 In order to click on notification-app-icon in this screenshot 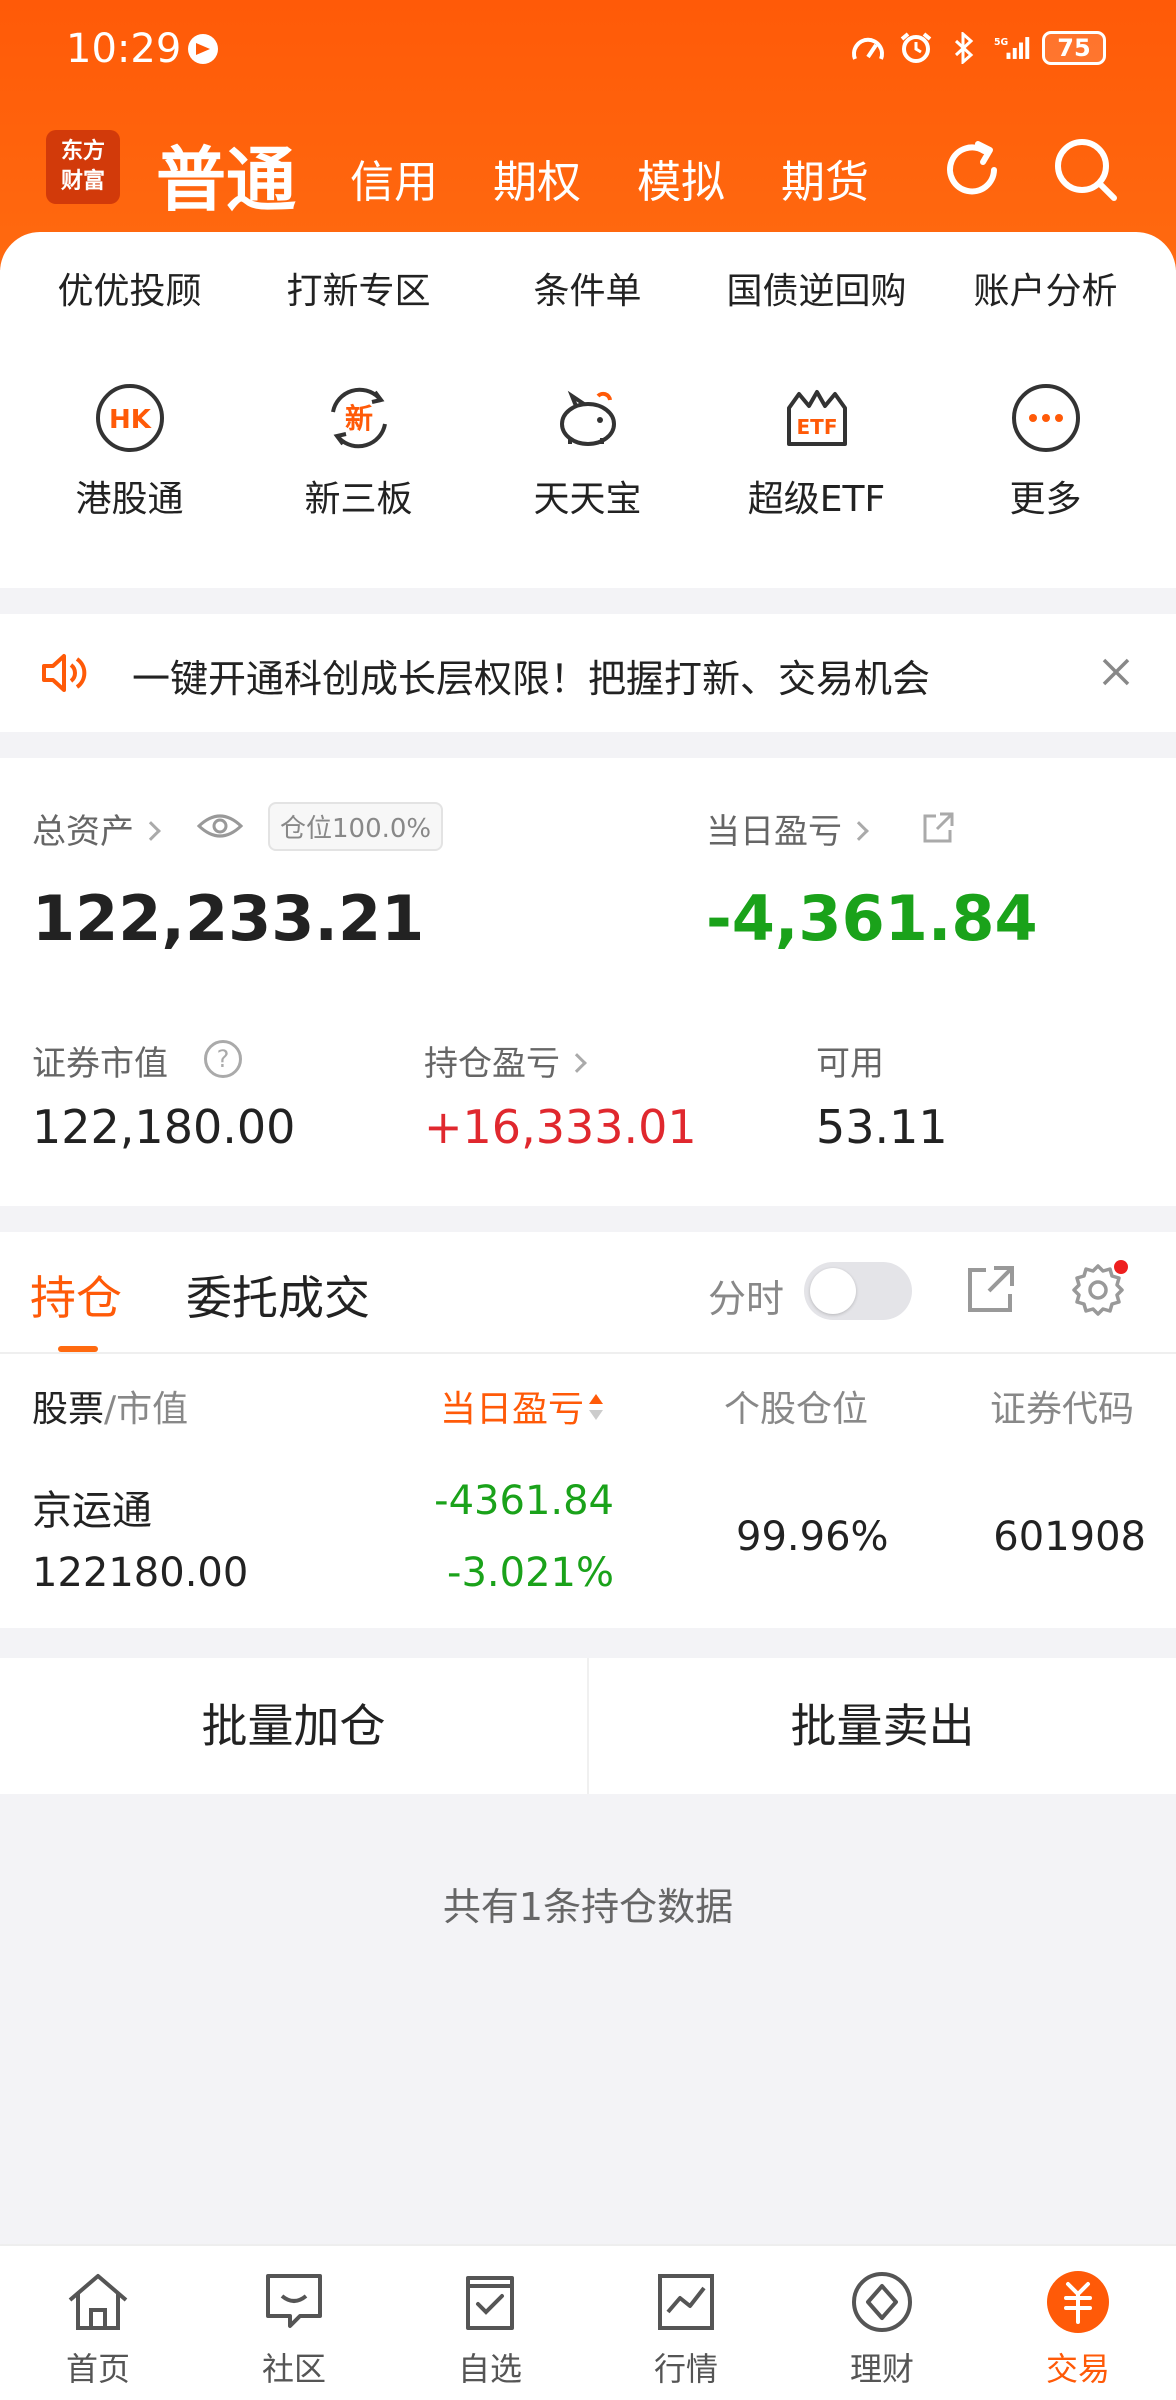, I will do `click(203, 49)`.